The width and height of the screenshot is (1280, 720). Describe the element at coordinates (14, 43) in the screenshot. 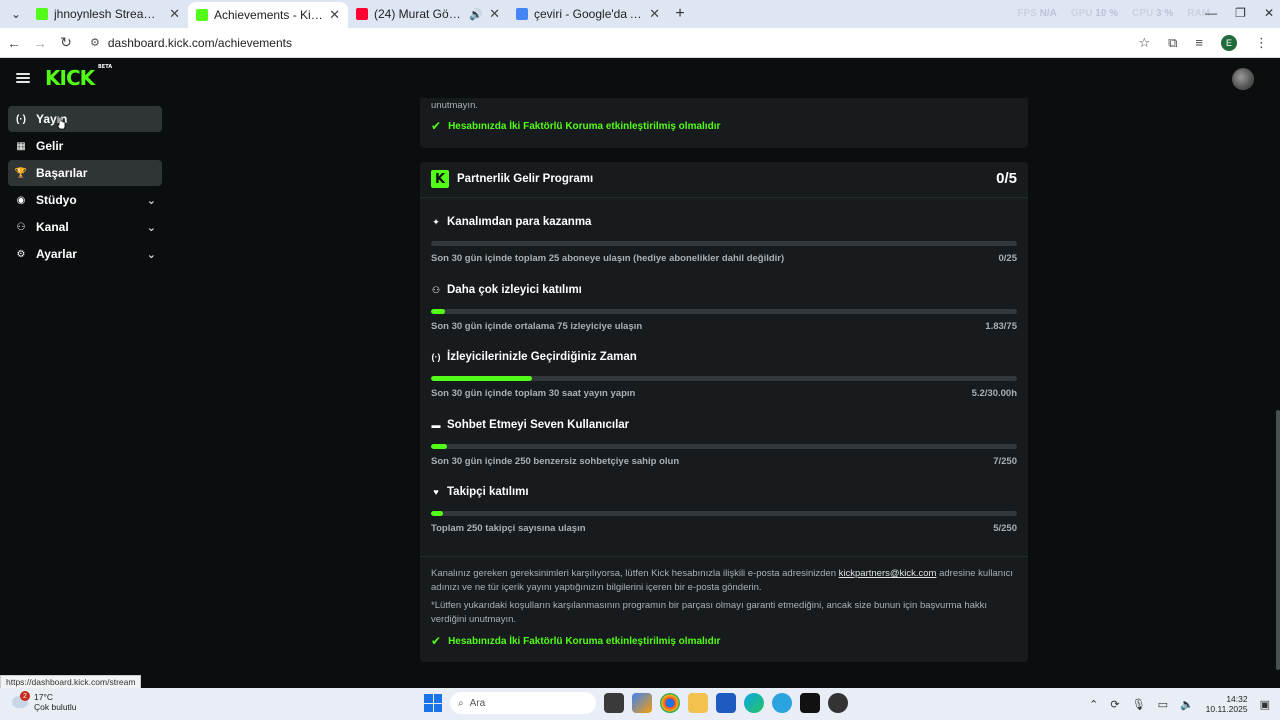

I see `back-icon: ←` at that location.